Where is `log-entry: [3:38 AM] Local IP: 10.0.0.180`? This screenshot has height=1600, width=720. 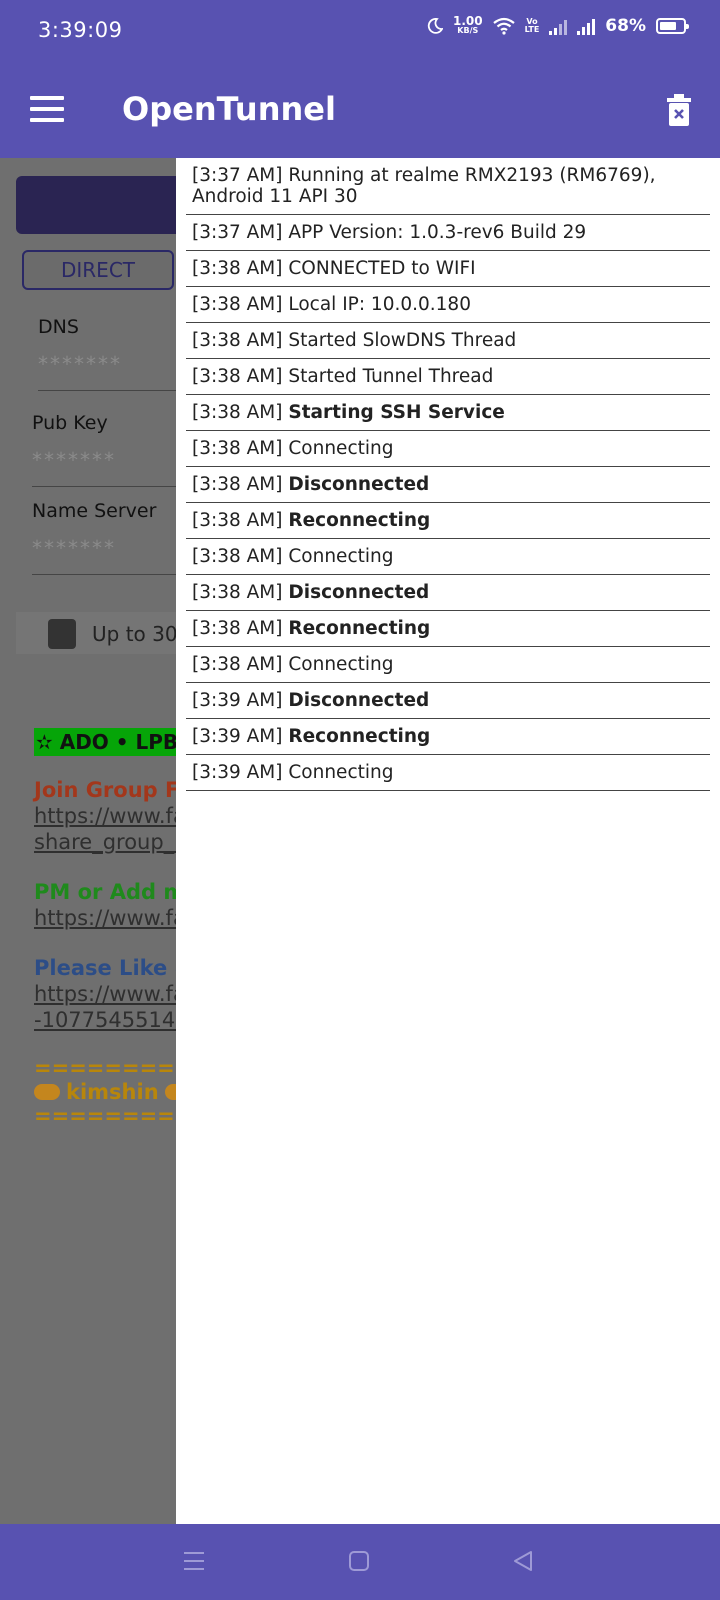 log-entry: [3:38 AM] Local IP: 10.0.0.180 is located at coordinates (448, 305).